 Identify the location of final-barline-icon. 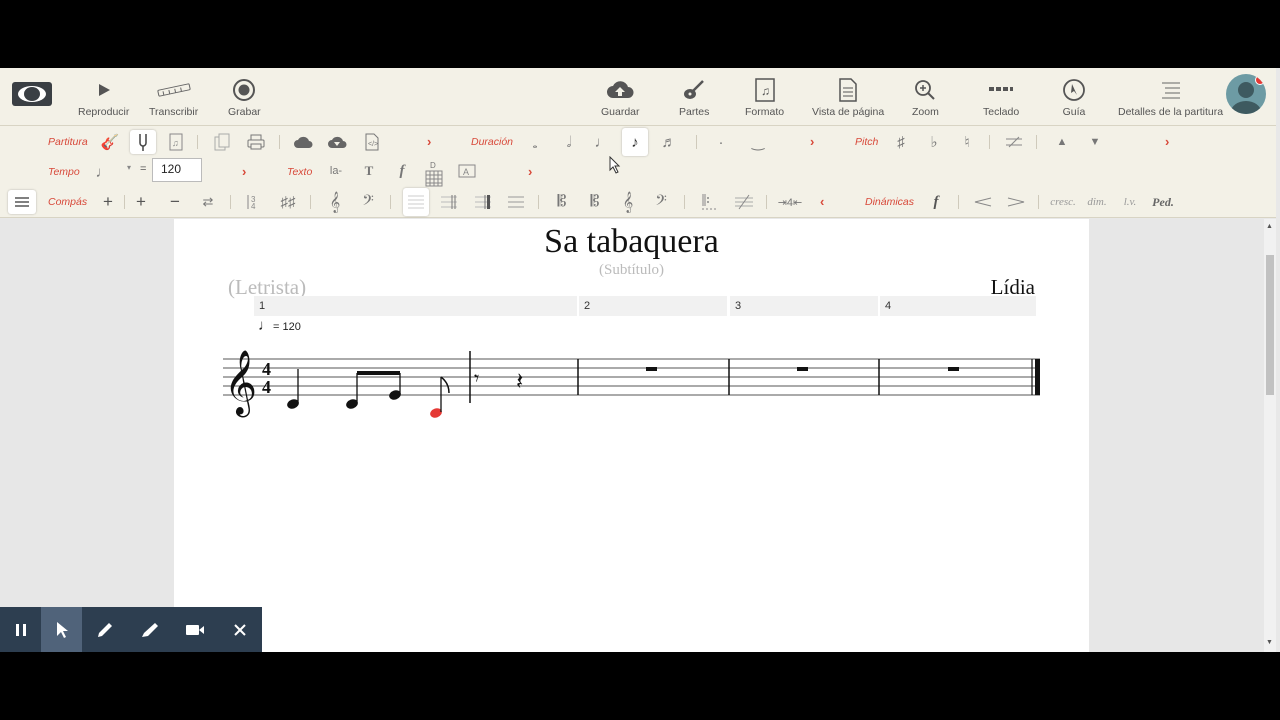
(483, 202).